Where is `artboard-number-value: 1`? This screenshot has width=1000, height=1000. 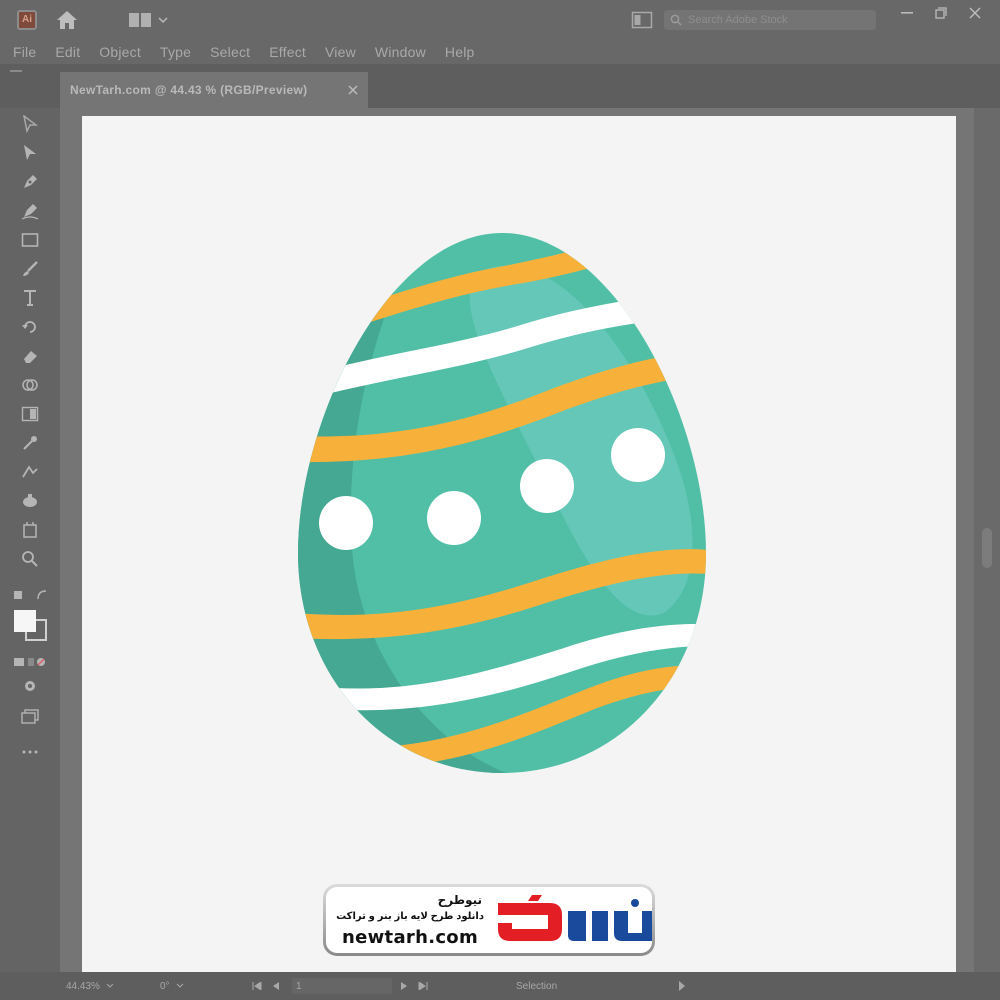
artboard-number-value: 1 is located at coordinates (299, 986).